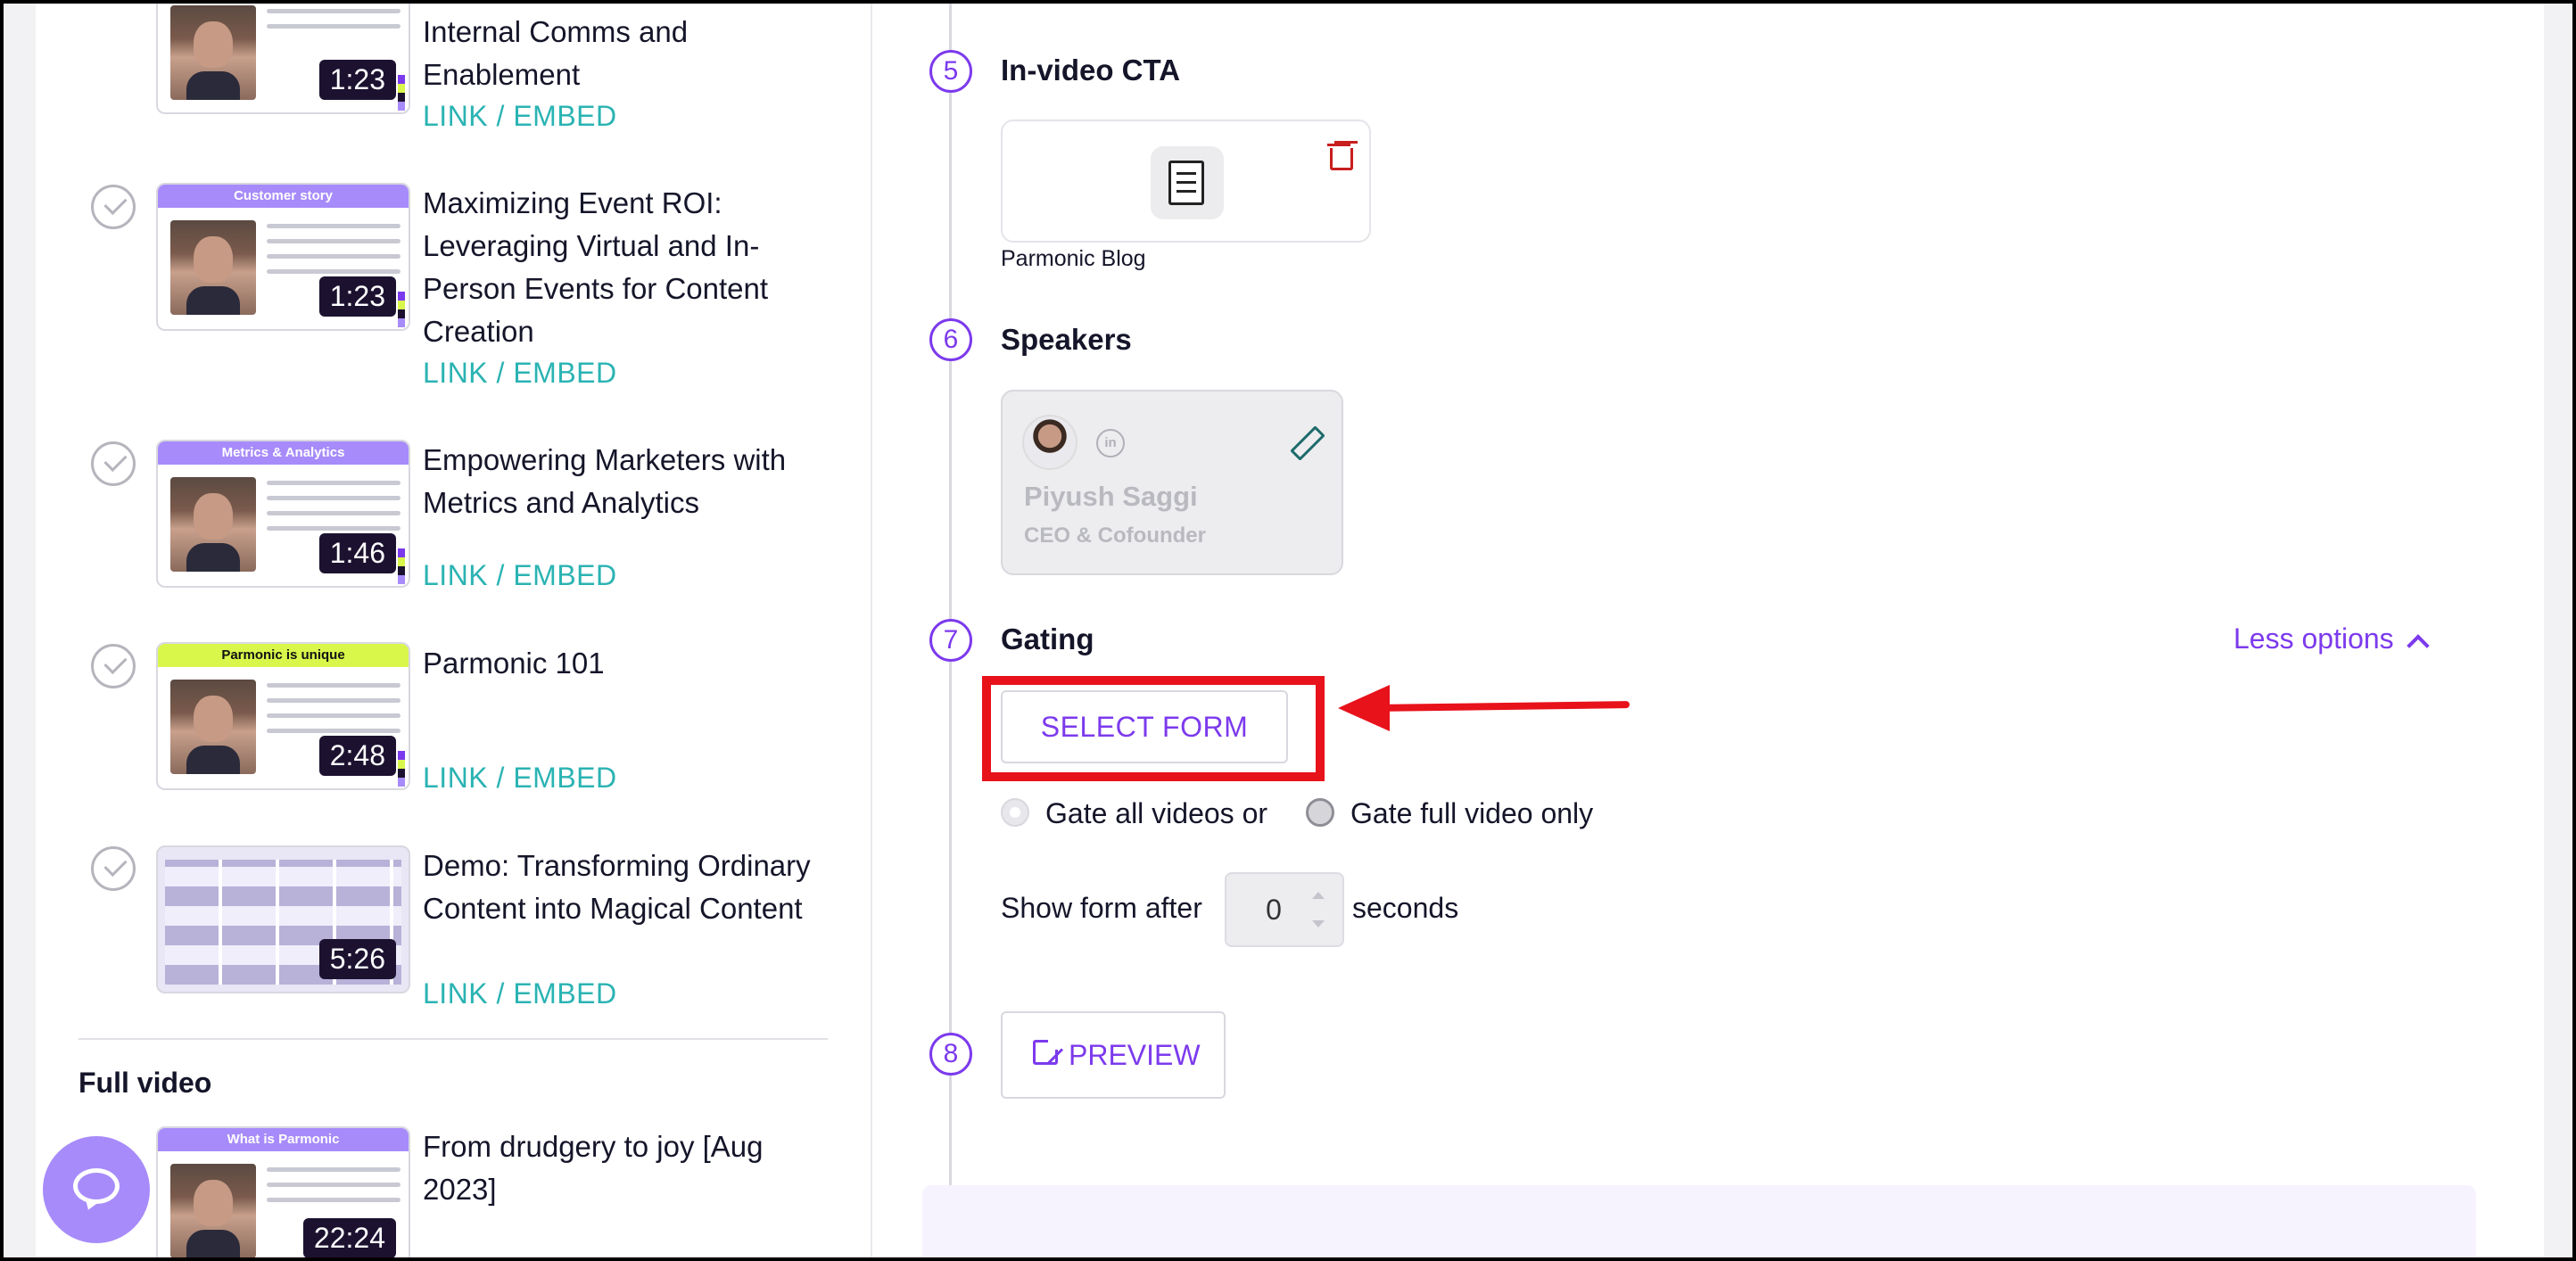  I want to click on cta-card, so click(1186, 181).